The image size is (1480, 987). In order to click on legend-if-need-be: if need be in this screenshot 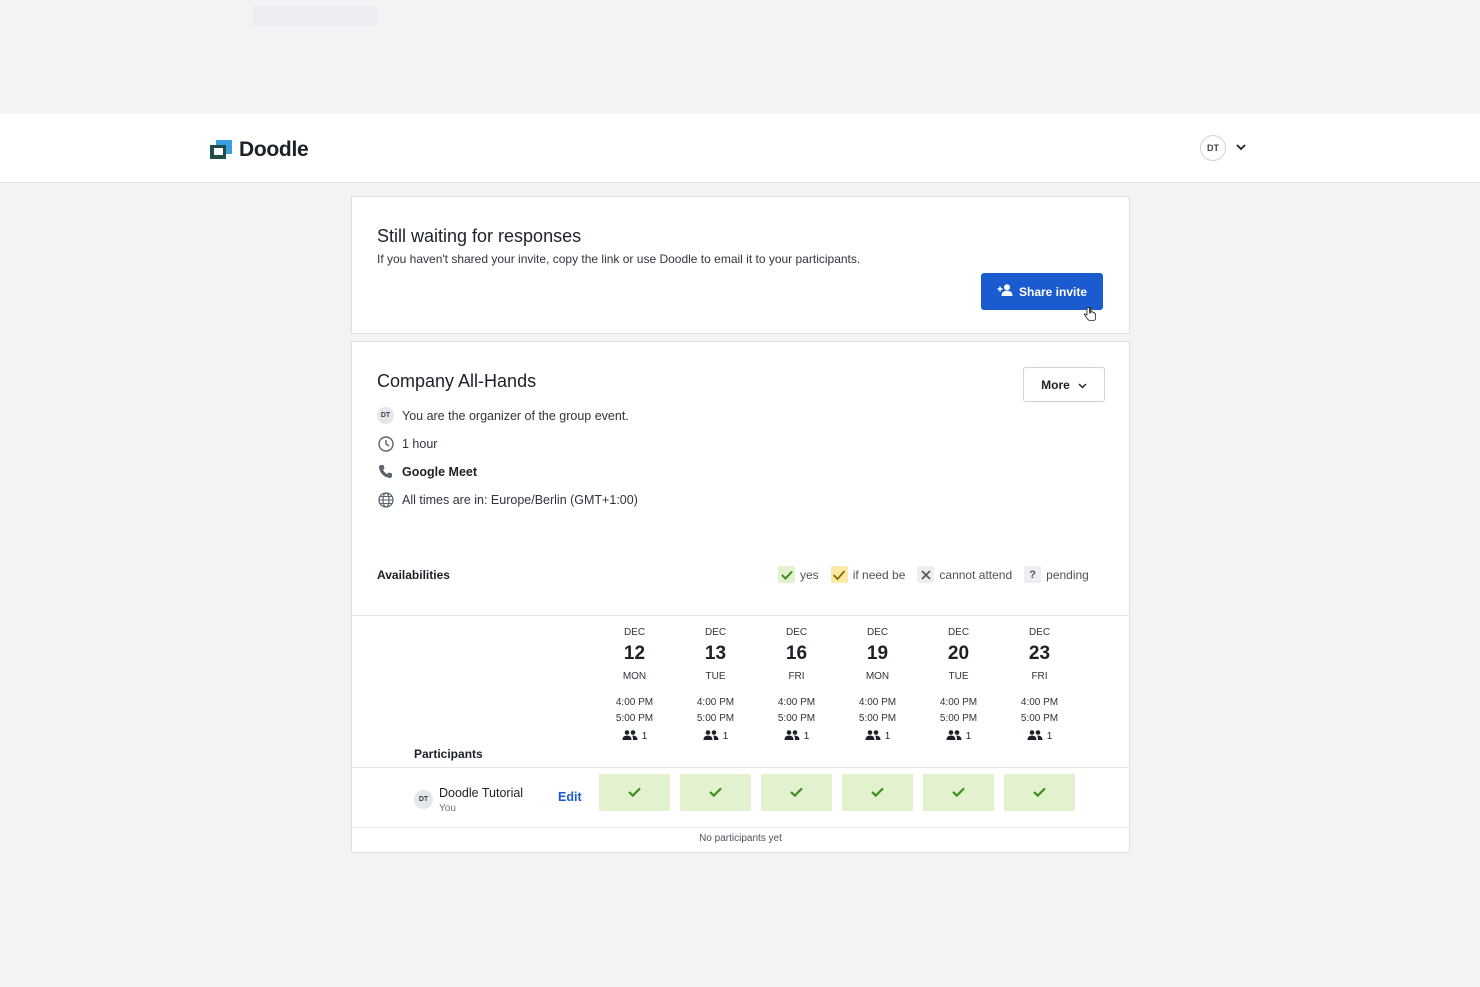, I will do `click(868, 574)`.